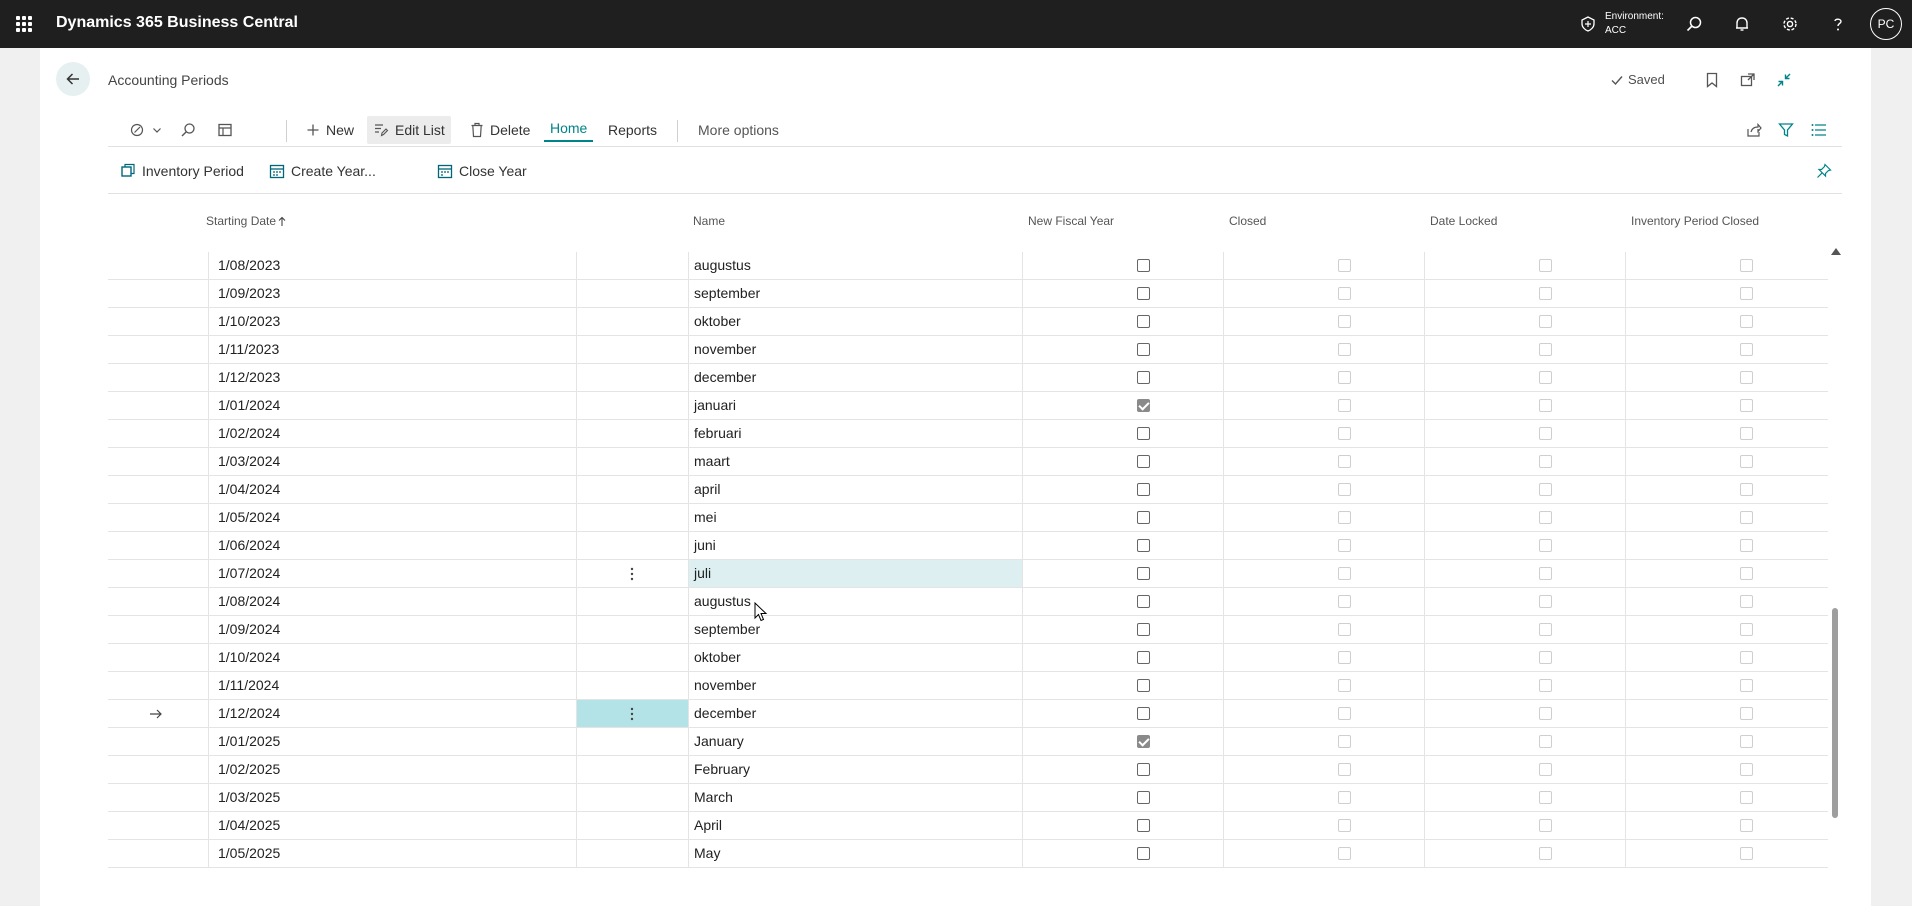  What do you see at coordinates (249, 293) in the screenshot?
I see `starting-date-cell: 1/09/2023` at bounding box center [249, 293].